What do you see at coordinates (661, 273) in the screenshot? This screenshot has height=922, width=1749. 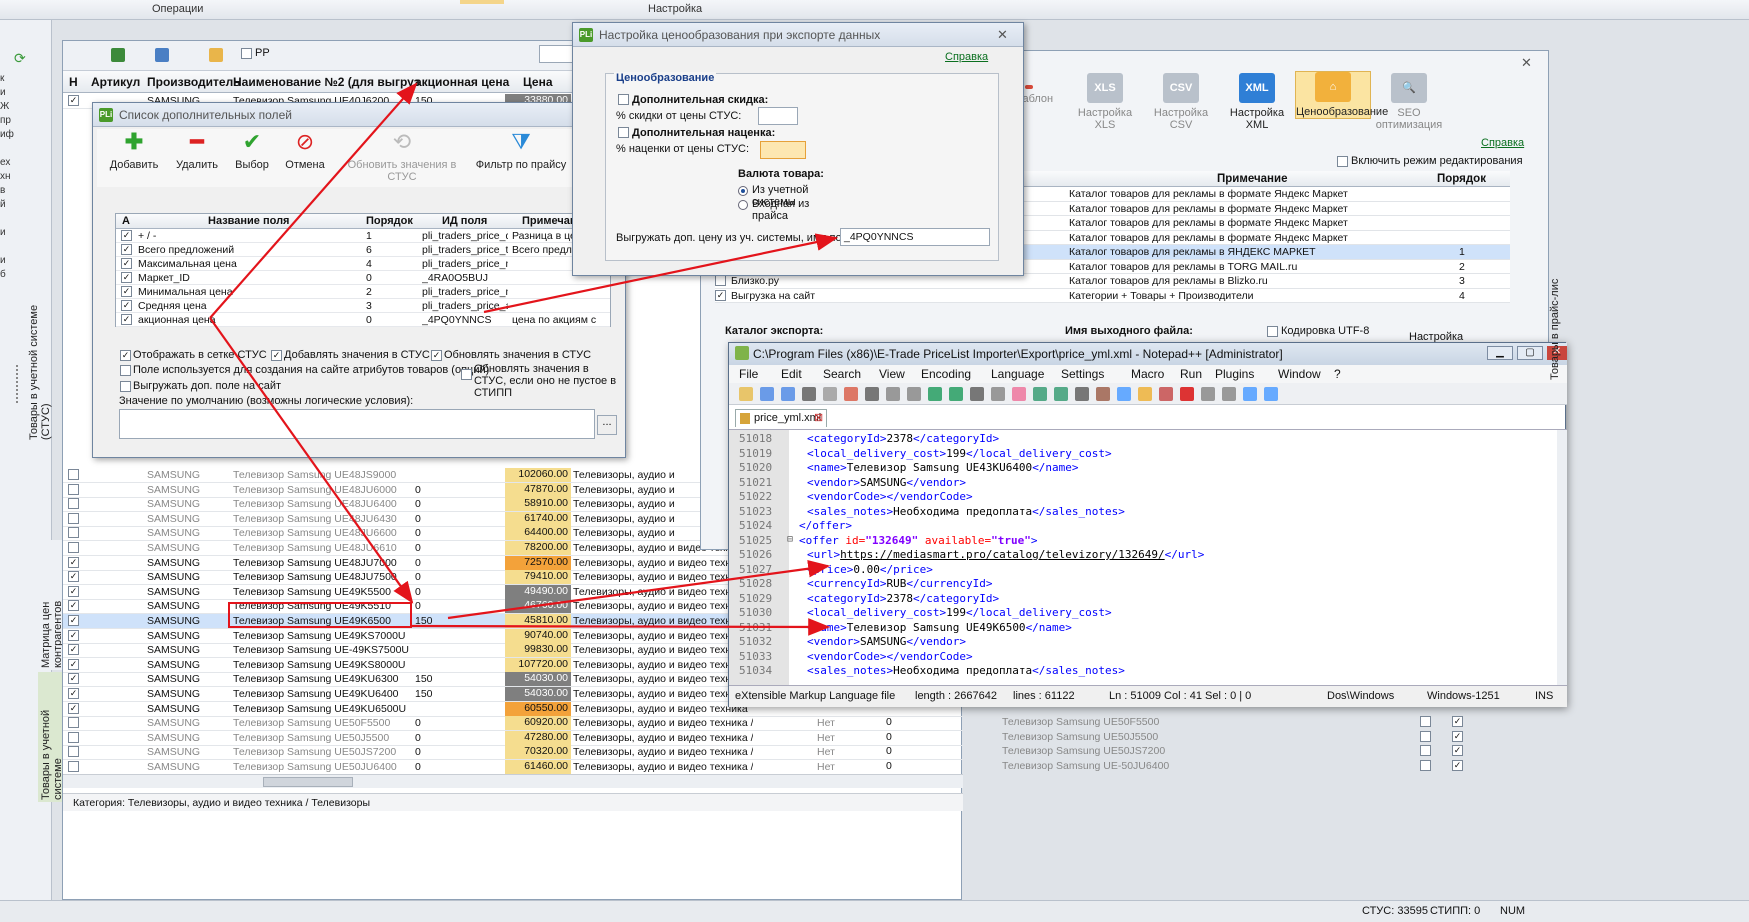 I see `arrow-to-export-field` at bounding box center [661, 273].